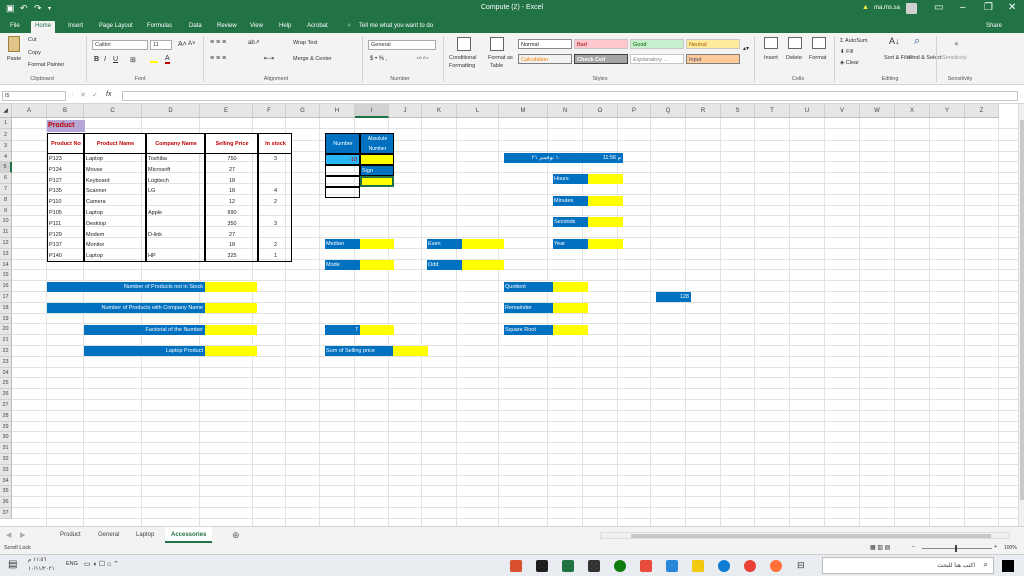  What do you see at coordinates (126, 308) in the screenshot?
I see `with-company-label: Number of Products with Company Name` at bounding box center [126, 308].